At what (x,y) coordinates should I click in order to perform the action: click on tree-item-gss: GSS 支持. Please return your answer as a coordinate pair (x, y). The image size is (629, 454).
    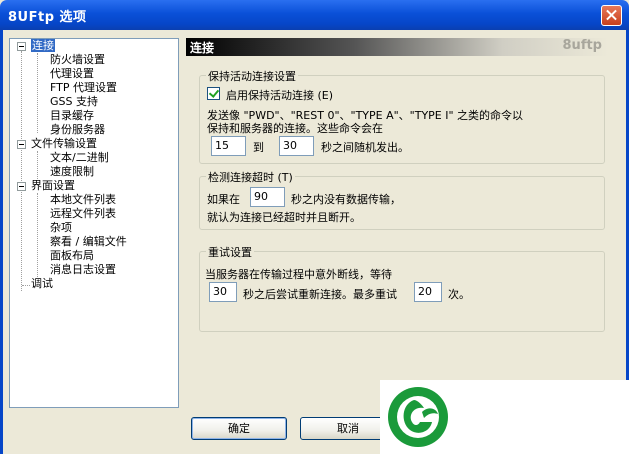
    Looking at the image, I should click on (74, 102).